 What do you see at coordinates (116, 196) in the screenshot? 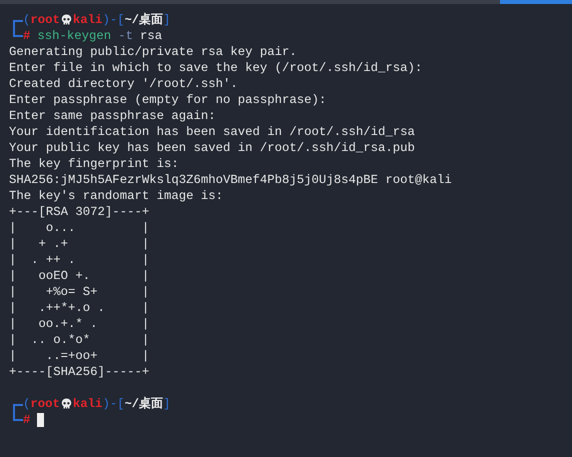
I see `output-line: The key's randomart image is:` at bounding box center [116, 196].